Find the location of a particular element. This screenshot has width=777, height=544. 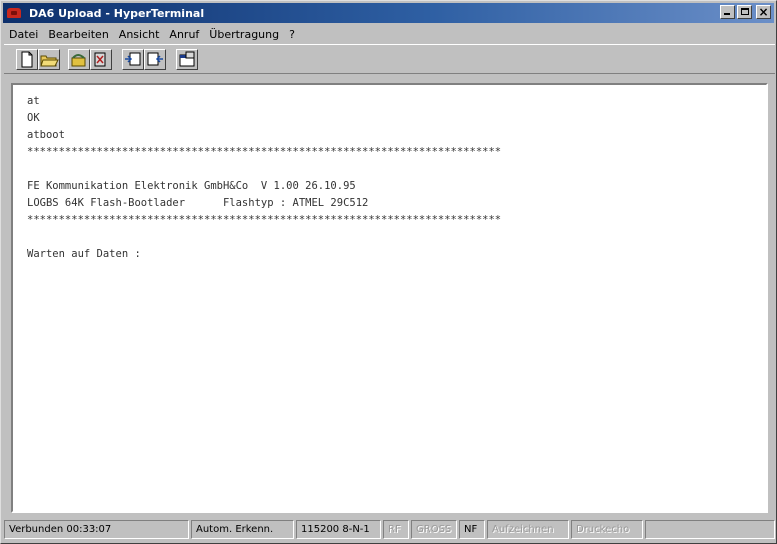

maximize-button is located at coordinates (744, 12).